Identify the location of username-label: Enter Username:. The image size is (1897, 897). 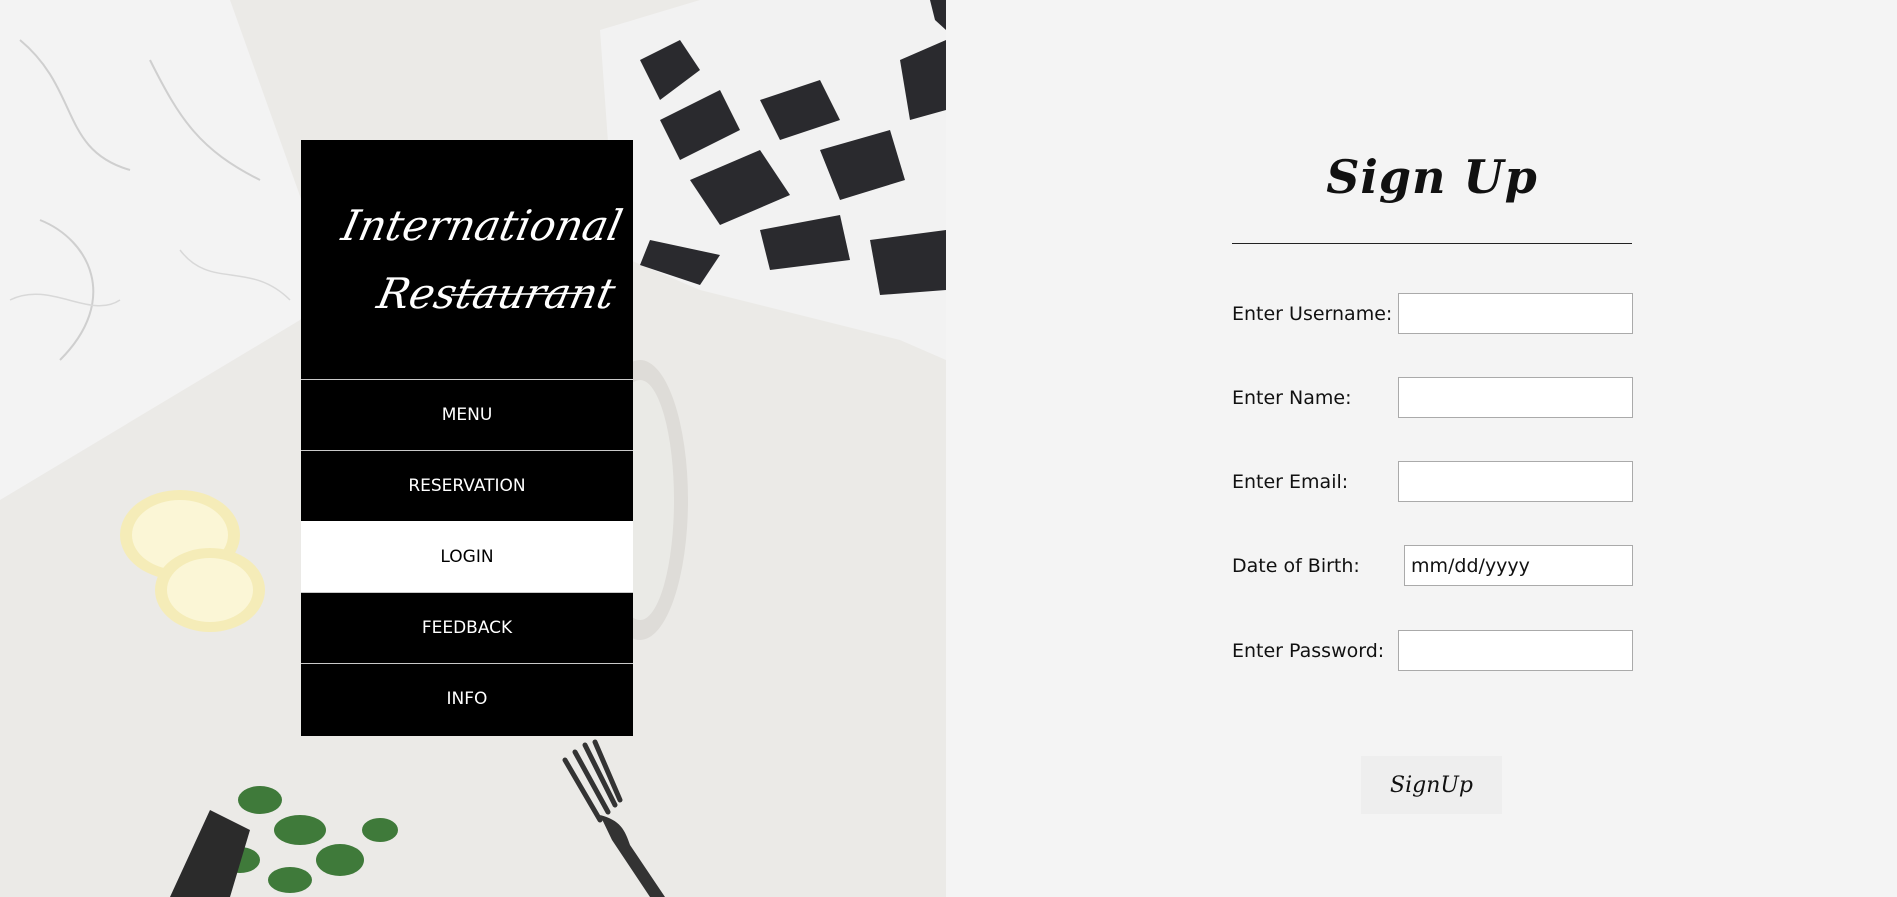
(1312, 314).